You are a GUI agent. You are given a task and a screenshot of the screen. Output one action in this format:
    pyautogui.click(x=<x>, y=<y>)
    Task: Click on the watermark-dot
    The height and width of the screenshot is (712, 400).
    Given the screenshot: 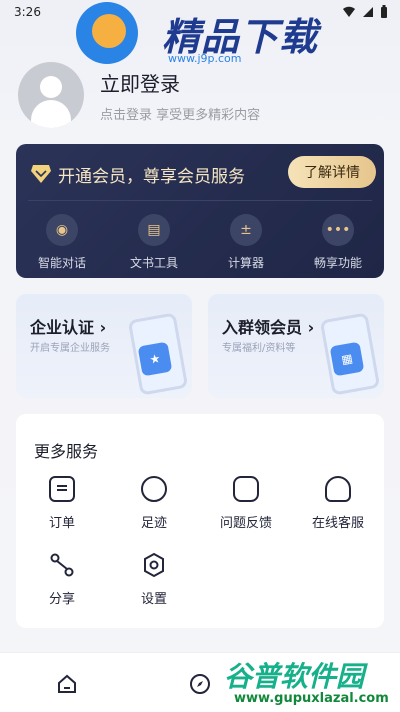 What is the action you would take?
    pyautogui.click(x=109, y=31)
    